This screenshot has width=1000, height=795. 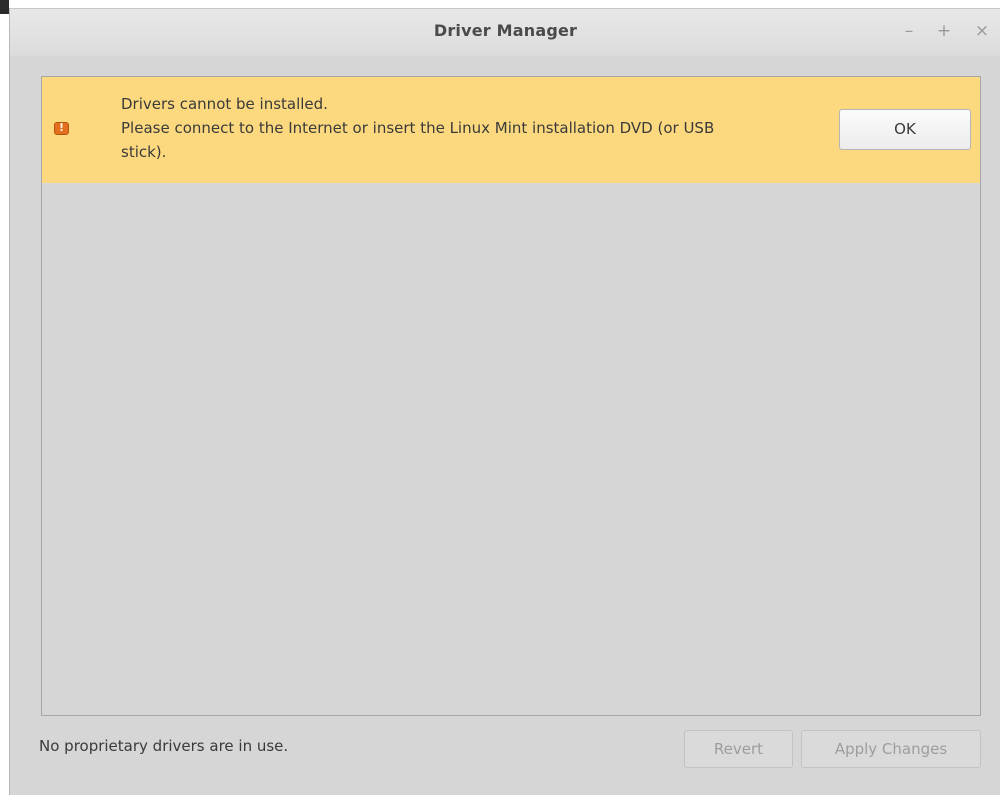 I want to click on warning-line-3: stick)., so click(x=144, y=152).